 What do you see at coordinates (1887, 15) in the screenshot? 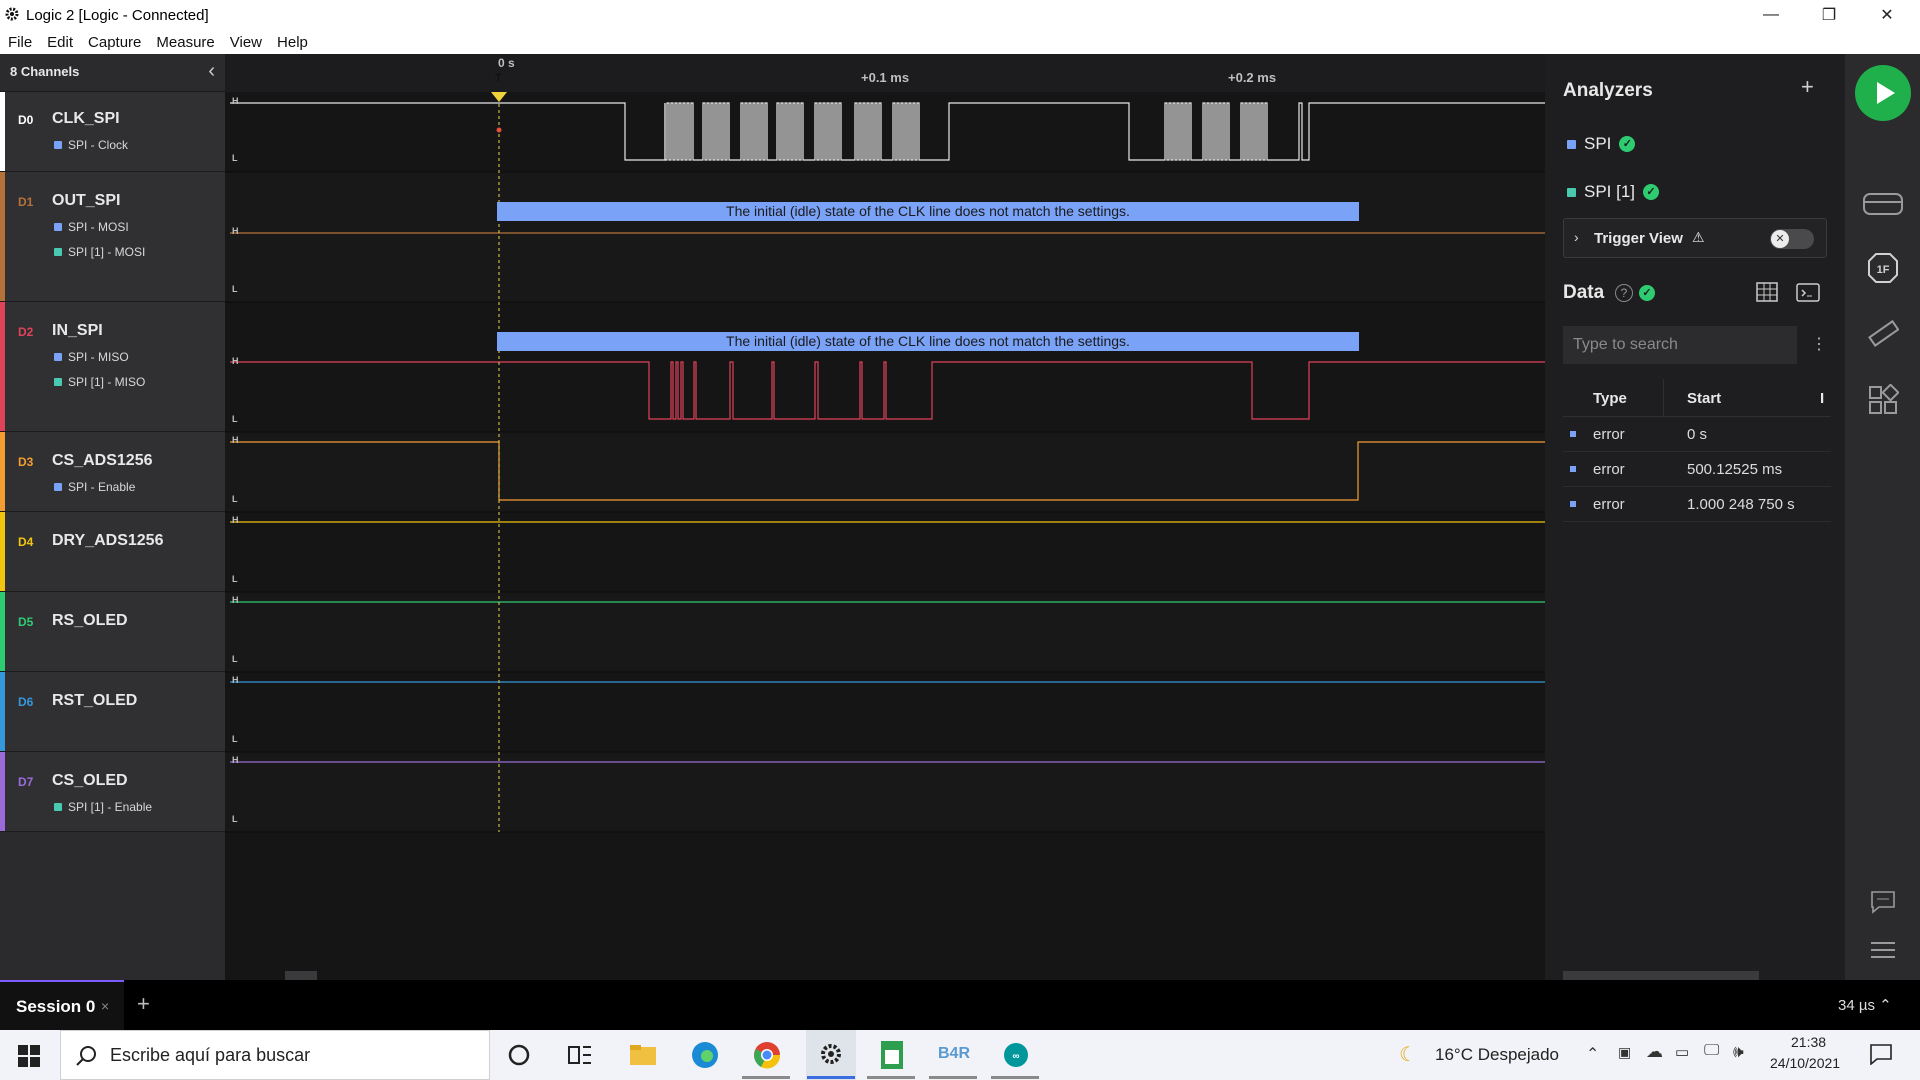
I see `close-window-button: ✕` at bounding box center [1887, 15].